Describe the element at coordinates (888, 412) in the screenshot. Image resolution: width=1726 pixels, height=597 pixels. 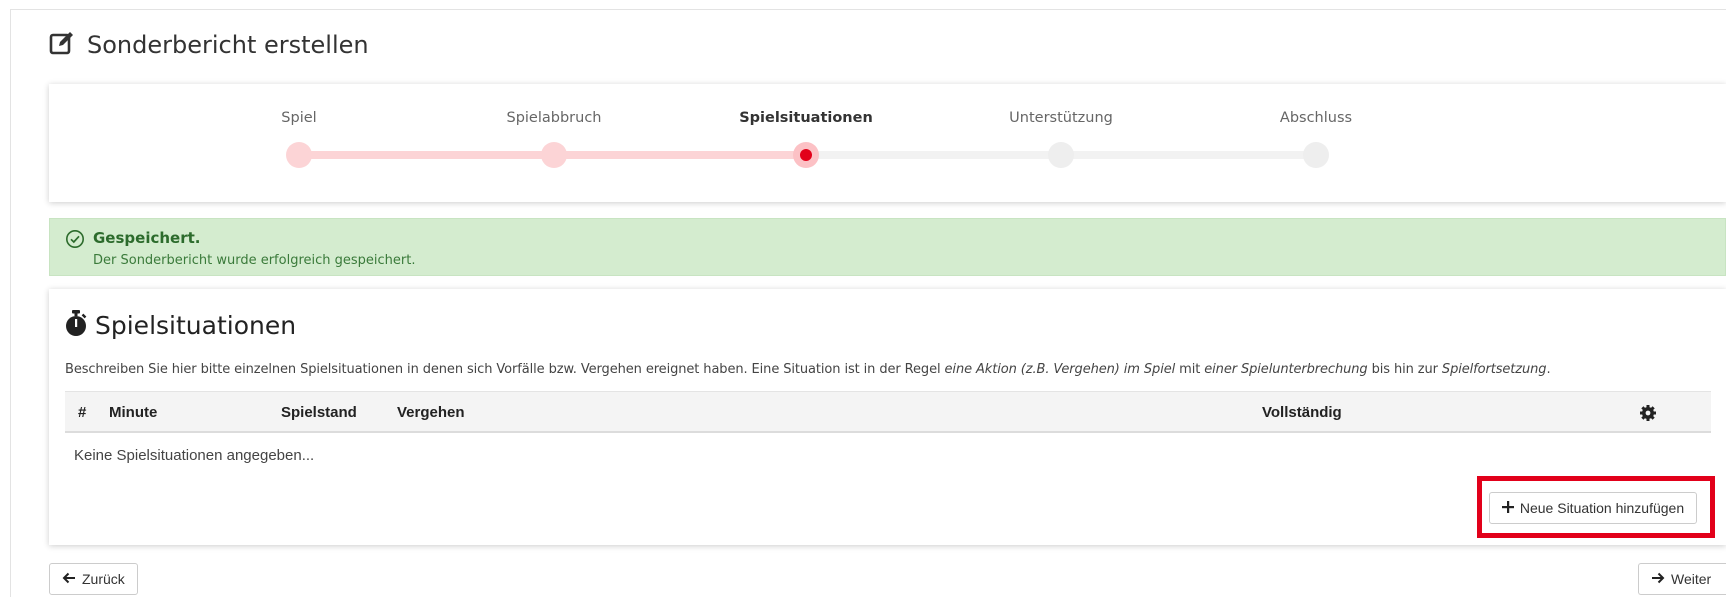
I see `situations-table-header: # Minute Spielstand Vergehen Vollständig` at that location.